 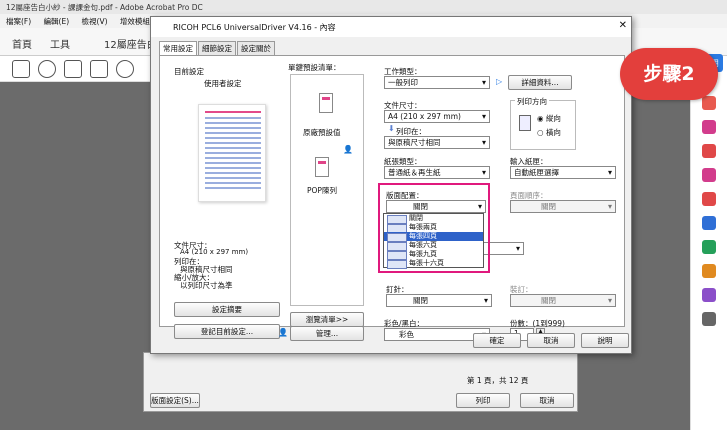 What do you see at coordinates (437, 142) in the screenshot?
I see `print-on-select: 與原稿尺寸相同` at bounding box center [437, 142].